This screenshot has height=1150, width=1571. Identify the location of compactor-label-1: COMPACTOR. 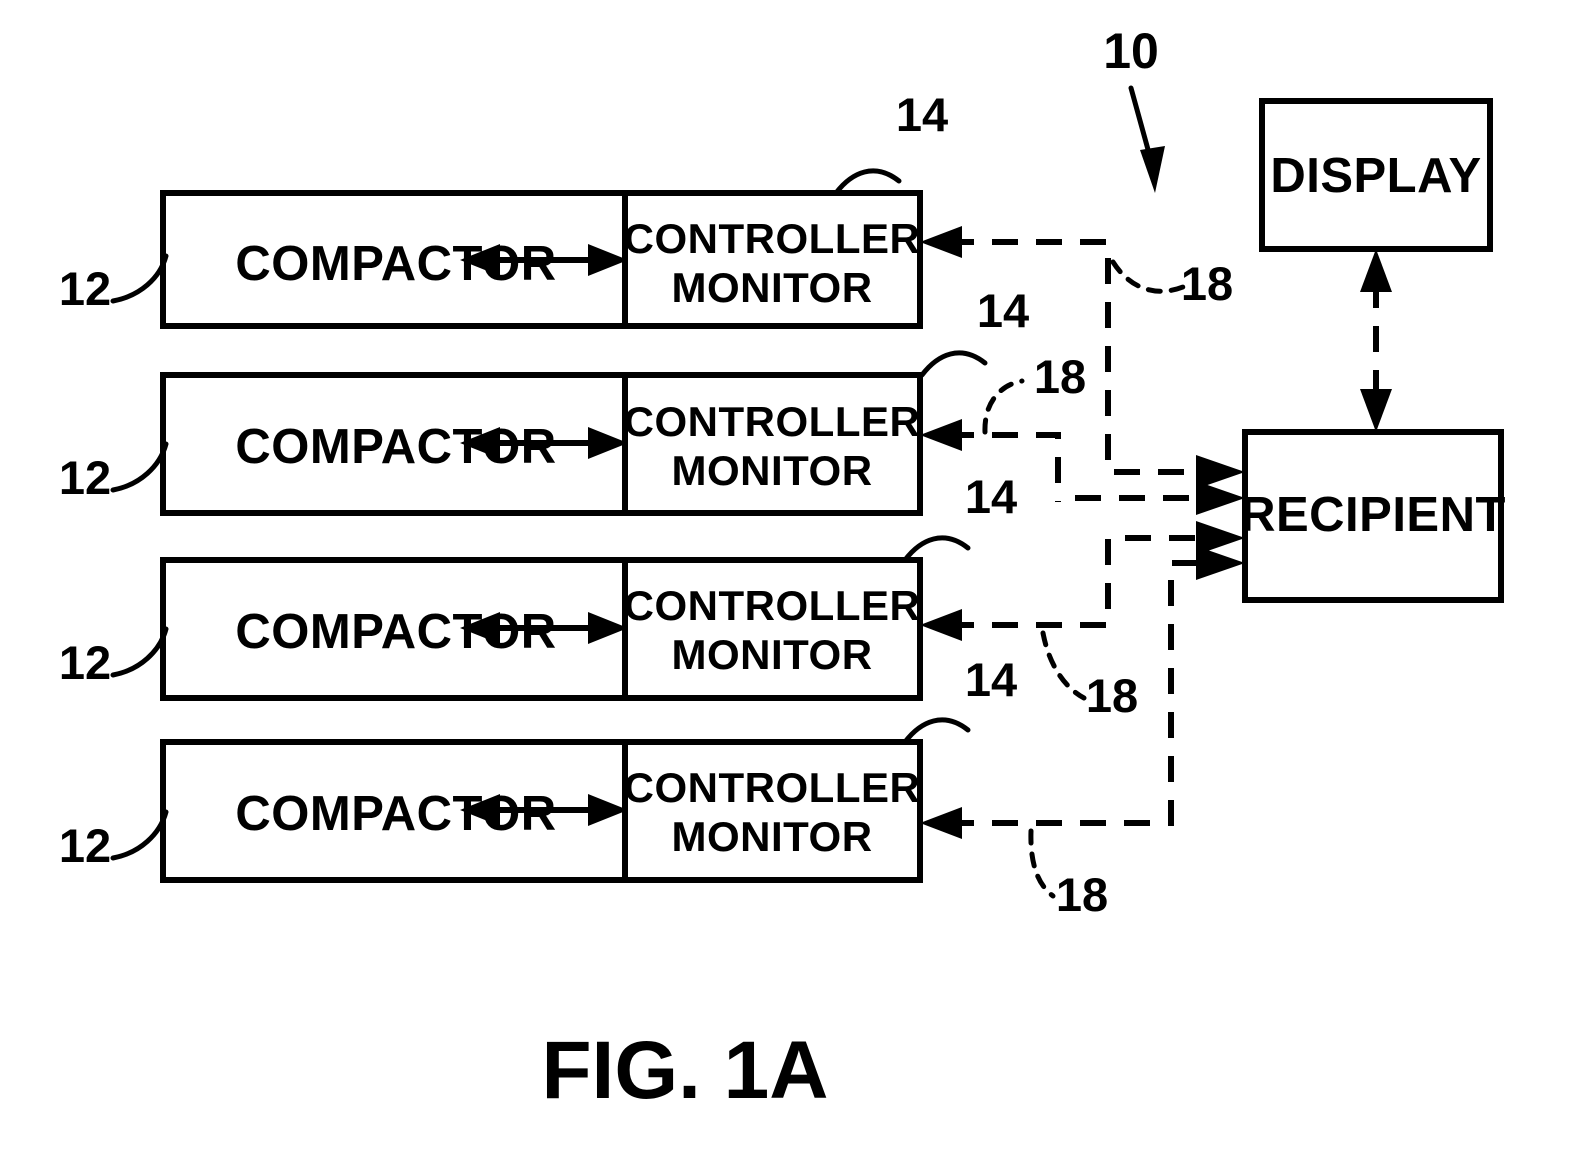
(395, 264).